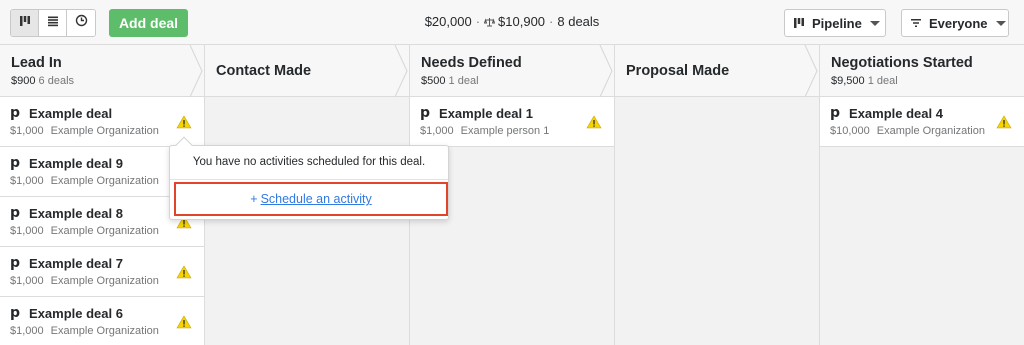 The width and height of the screenshot is (1024, 345). Describe the element at coordinates (71, 113) in the screenshot. I see `deal-title: Example deal` at that location.